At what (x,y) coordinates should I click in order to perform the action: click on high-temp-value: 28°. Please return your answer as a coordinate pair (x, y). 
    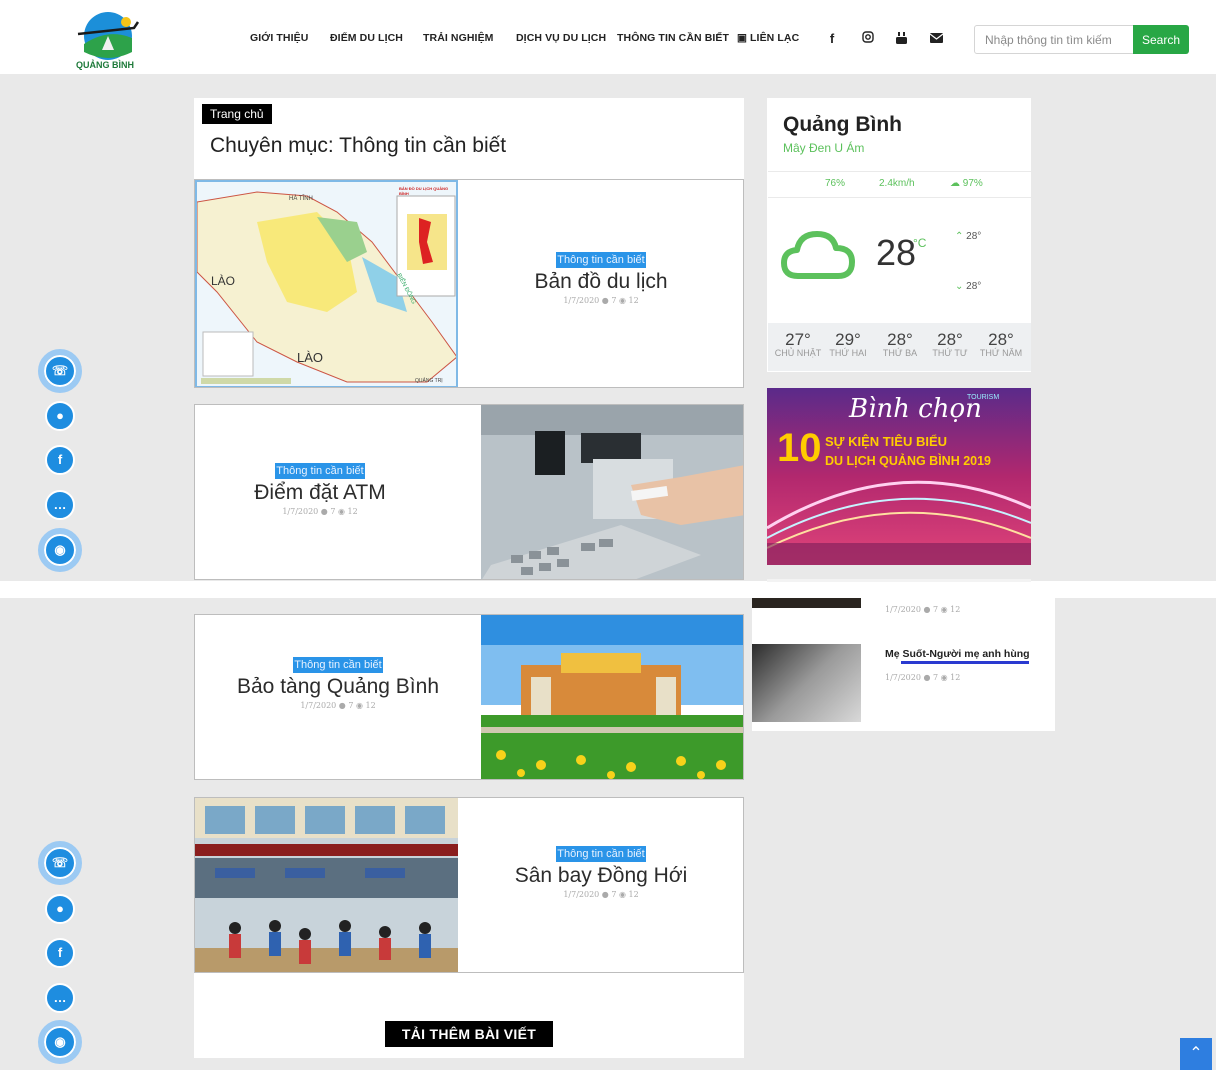
    Looking at the image, I should click on (974, 236).